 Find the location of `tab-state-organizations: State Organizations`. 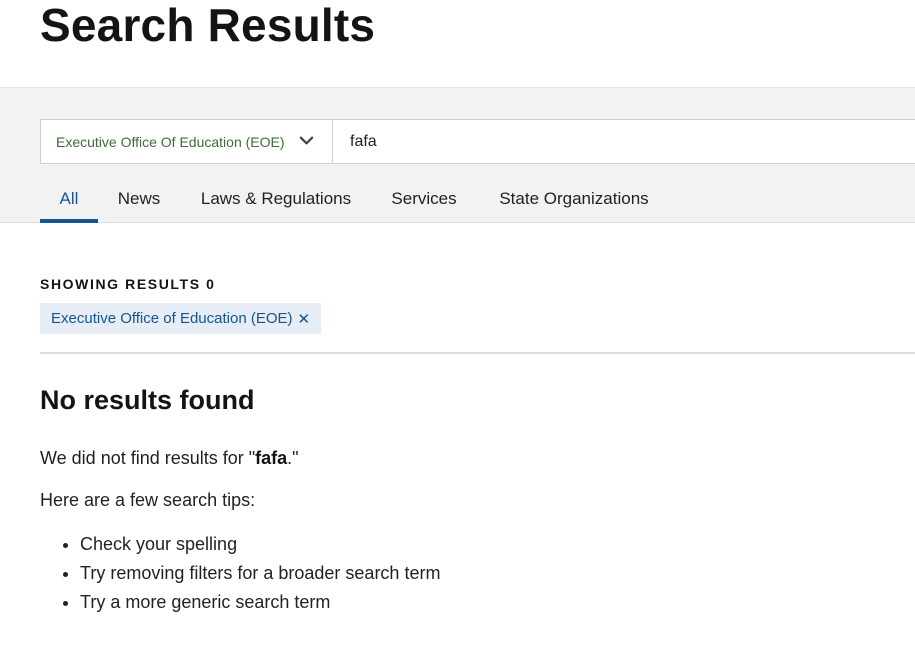

tab-state-organizations: State Organizations is located at coordinates (574, 198).